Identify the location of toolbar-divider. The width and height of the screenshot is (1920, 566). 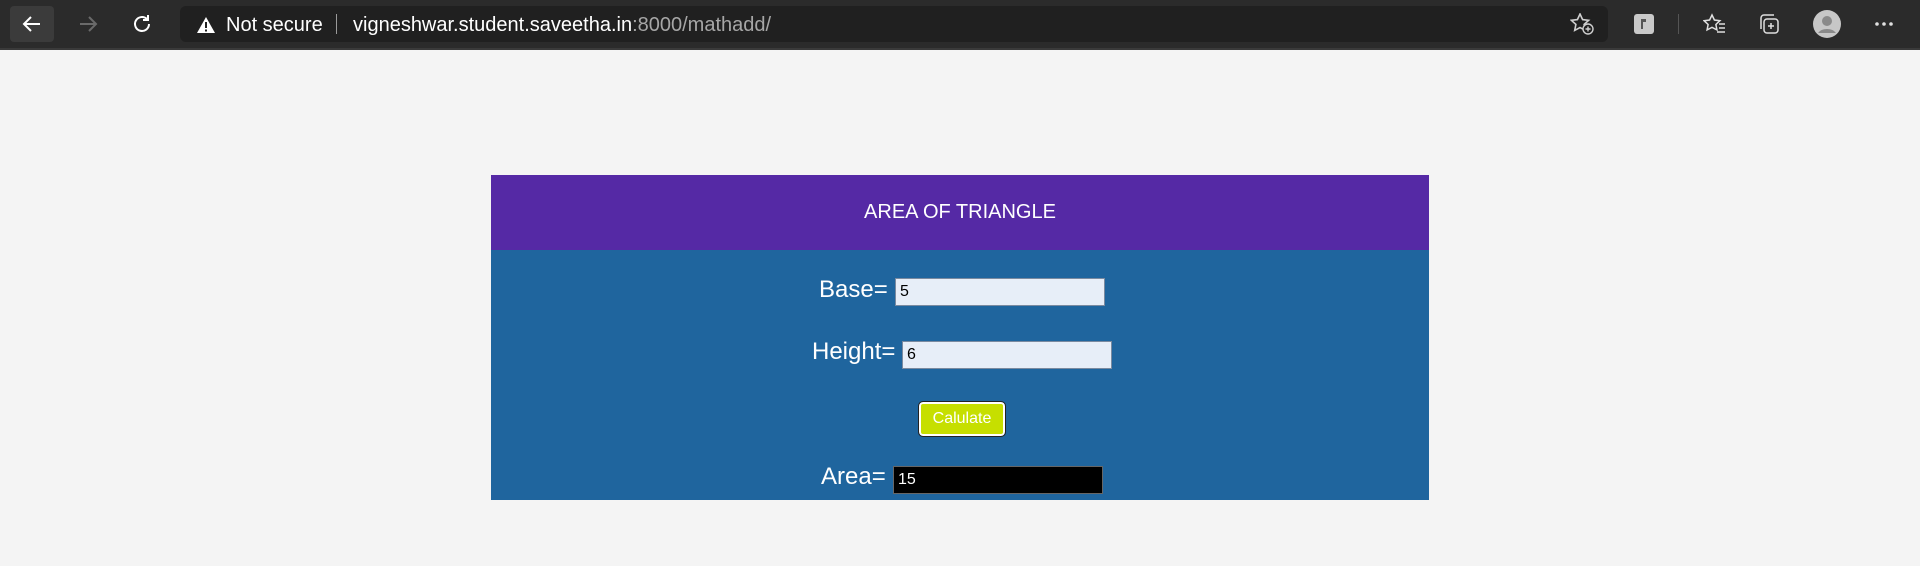
(1678, 24).